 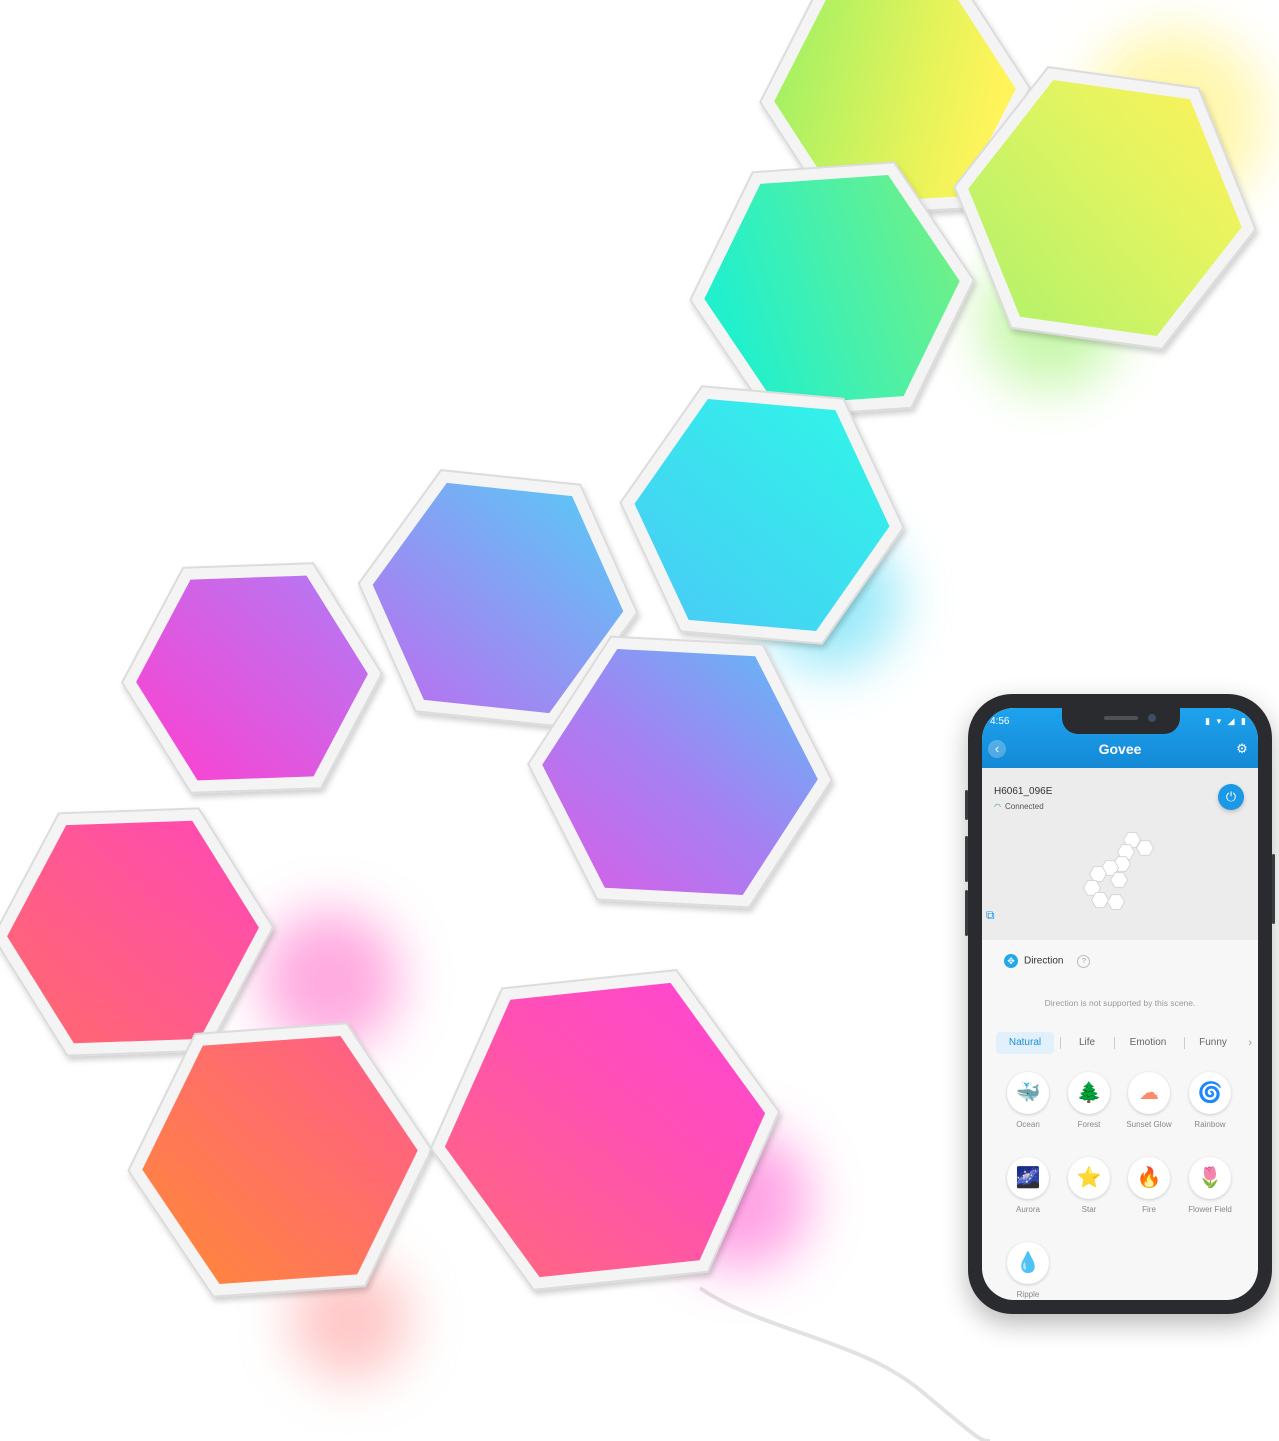 I want to click on settings-button: ⚙, so click(x=1242, y=749).